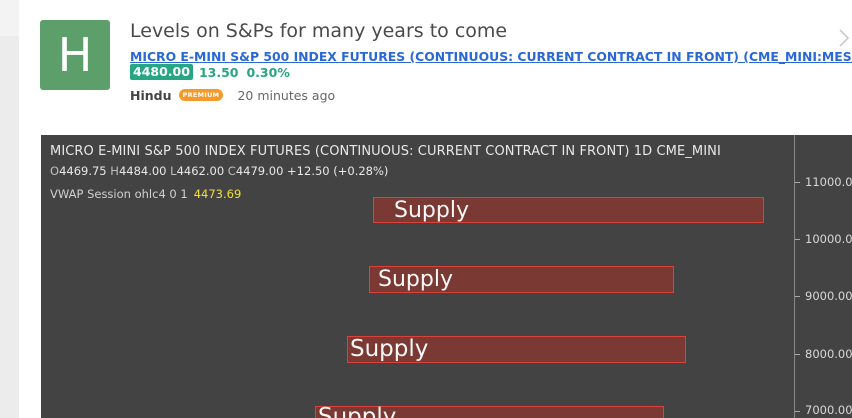 The height and width of the screenshot is (418, 852). I want to click on vwap-indicator-label: VWAP Session ohlc4 0 1 4473.69, so click(146, 194).